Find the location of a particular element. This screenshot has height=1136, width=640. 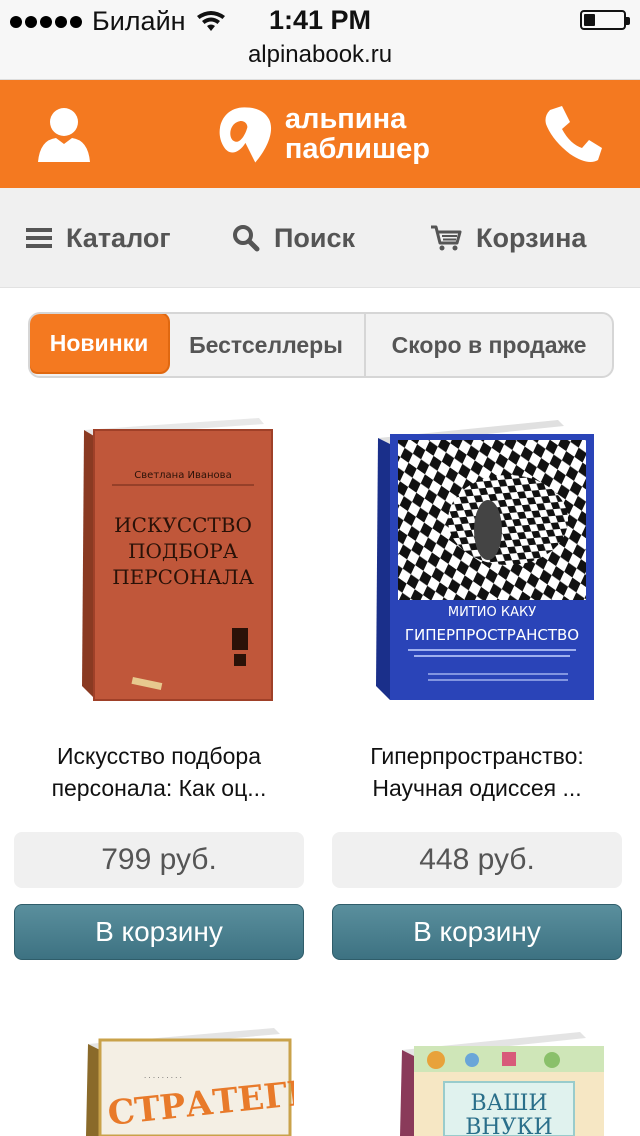

tab-new-label: Новинки is located at coordinates (99, 342).